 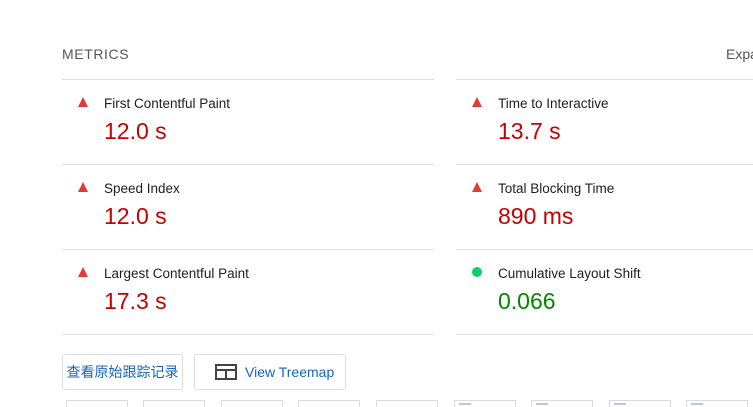 I want to click on metric-speed-index: Speed Index 12.0 s, so click(x=248, y=206).